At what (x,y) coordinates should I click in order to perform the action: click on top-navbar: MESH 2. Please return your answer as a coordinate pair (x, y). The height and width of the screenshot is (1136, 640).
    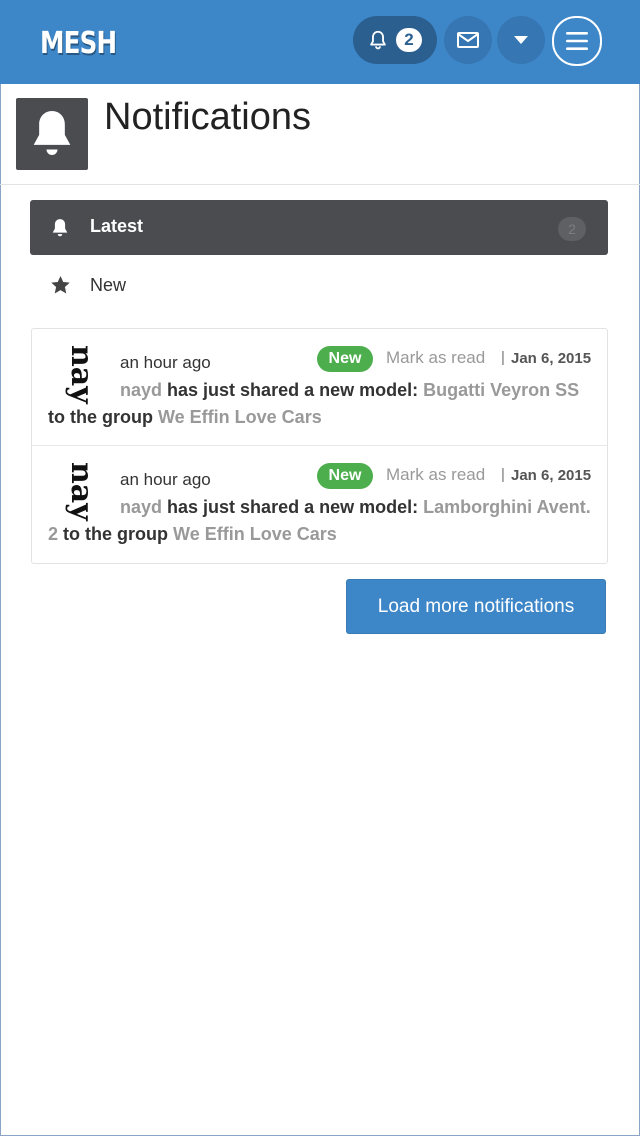
    Looking at the image, I should click on (320, 42).